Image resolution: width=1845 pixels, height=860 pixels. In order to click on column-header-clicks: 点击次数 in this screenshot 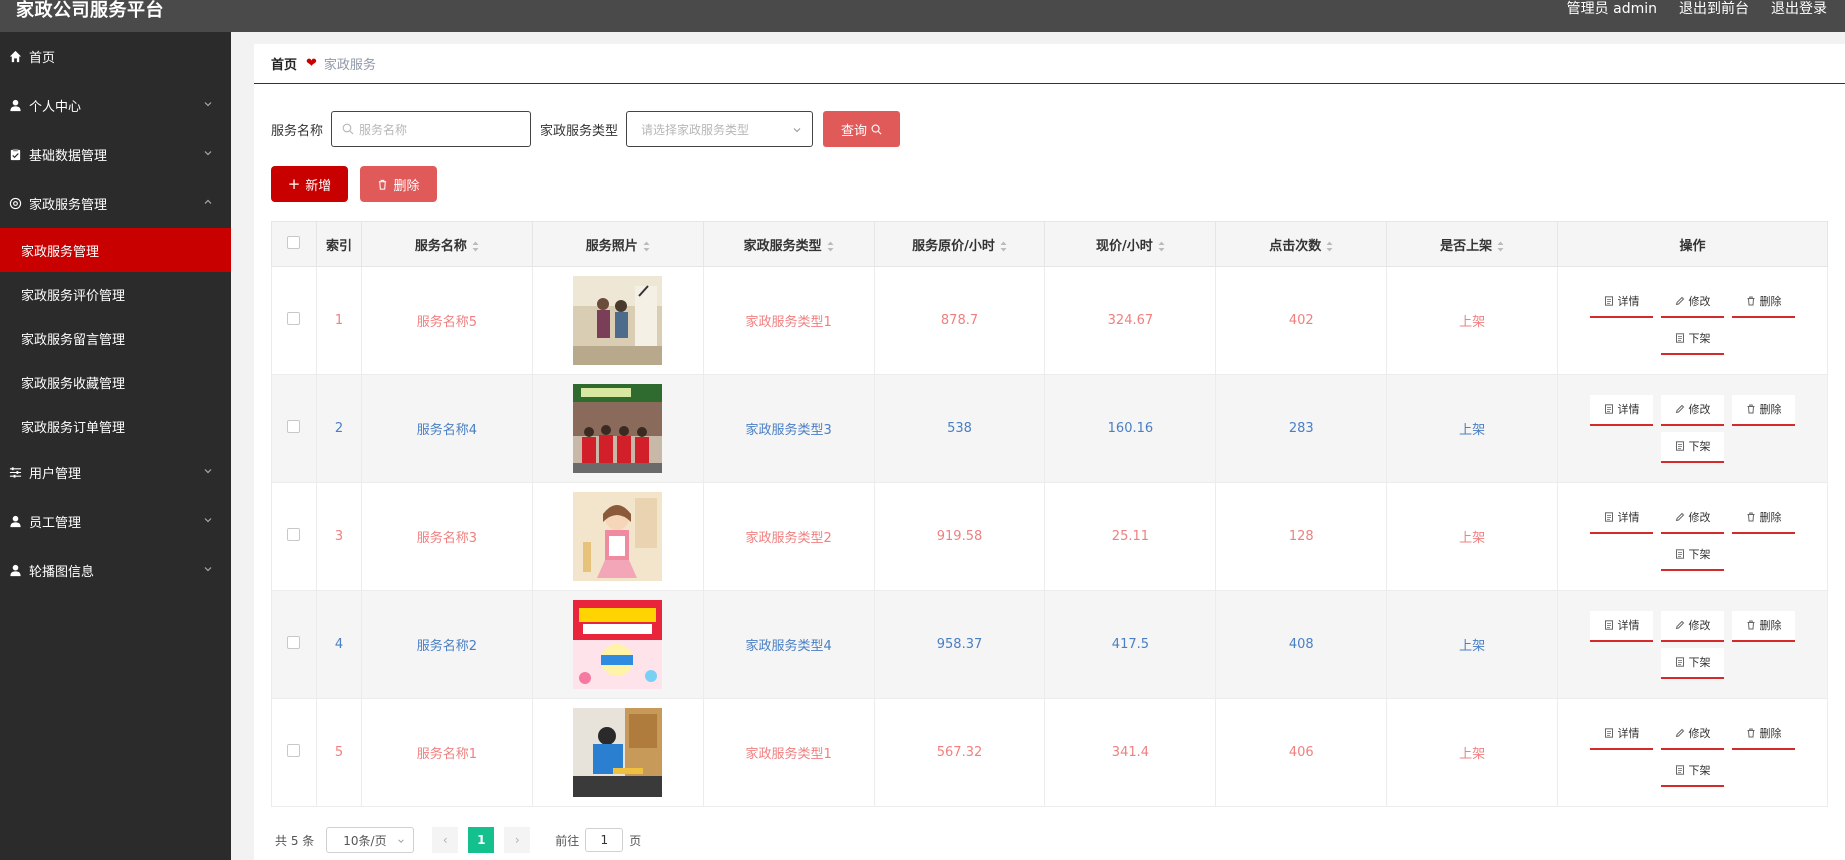, I will do `click(1301, 244)`.